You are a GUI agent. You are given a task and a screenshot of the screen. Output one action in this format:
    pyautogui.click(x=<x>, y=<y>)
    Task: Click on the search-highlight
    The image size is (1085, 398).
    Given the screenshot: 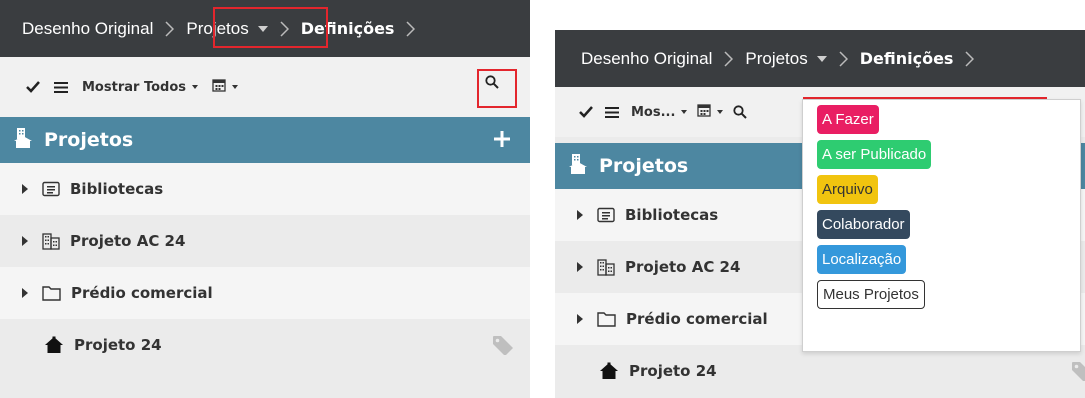 What is the action you would take?
    pyautogui.click(x=497, y=88)
    